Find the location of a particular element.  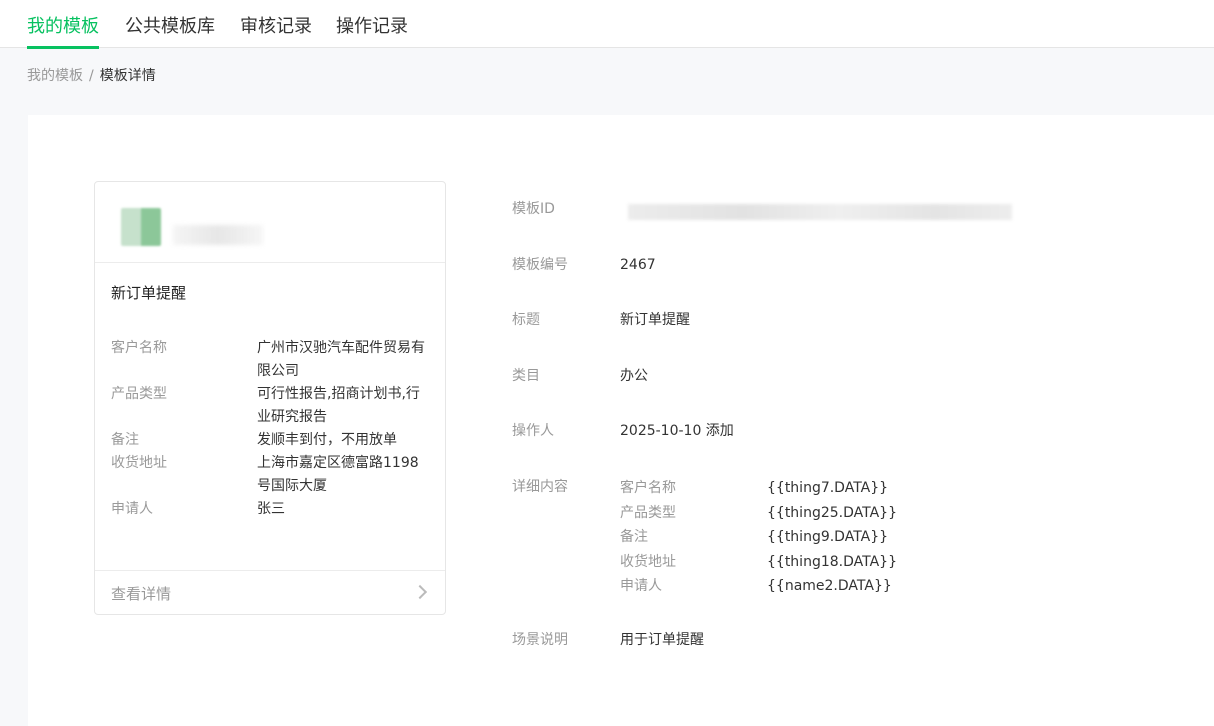

card-field-row: 备注 发顺丰到付，不用放单 is located at coordinates (271, 440).